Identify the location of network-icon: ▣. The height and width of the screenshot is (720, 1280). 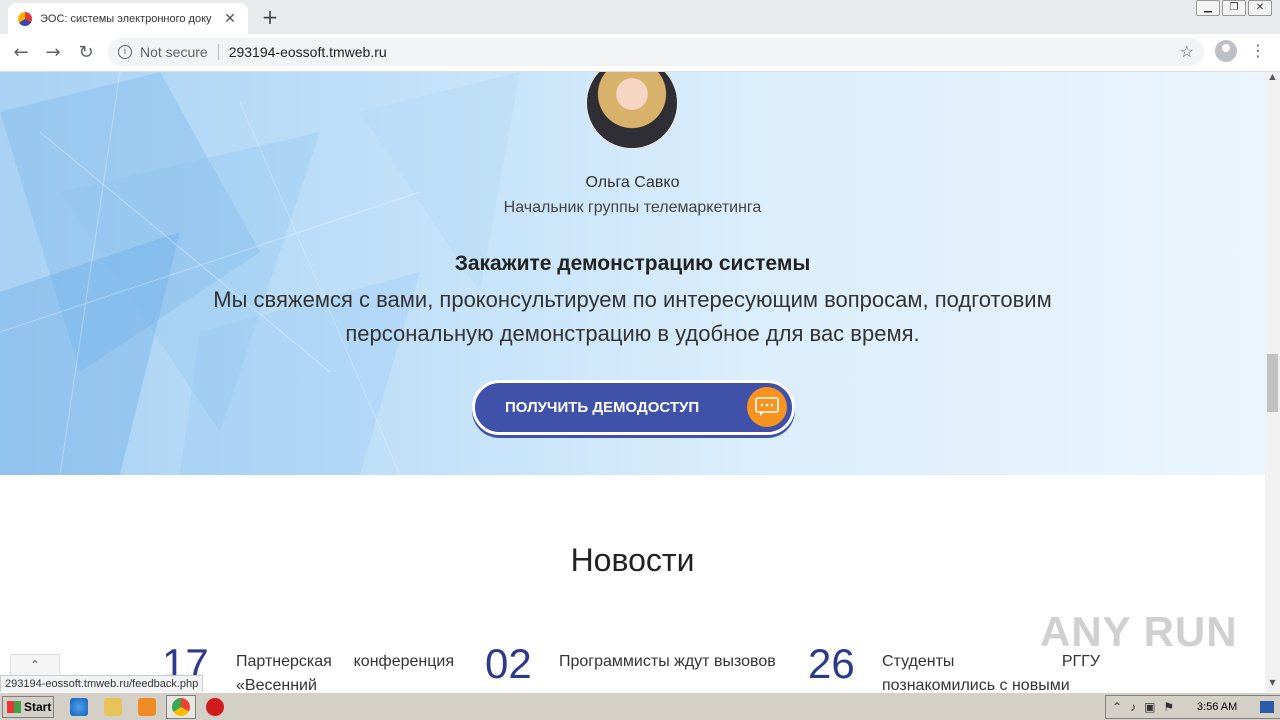
(1149, 707).